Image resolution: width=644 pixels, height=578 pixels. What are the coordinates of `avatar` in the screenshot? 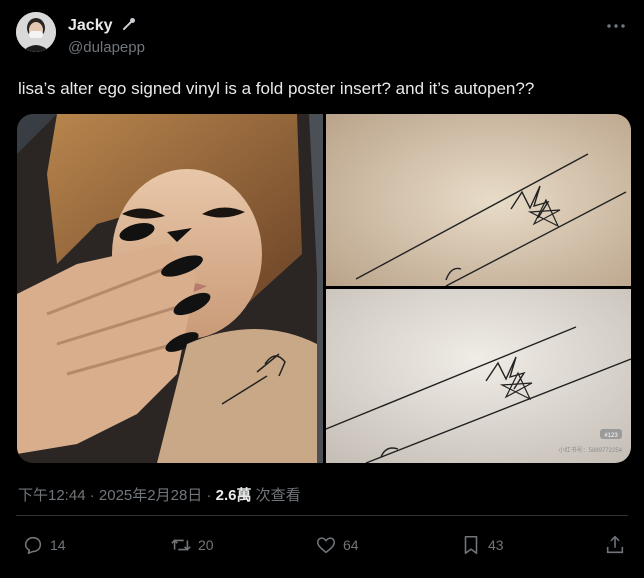 It's located at (36, 32).